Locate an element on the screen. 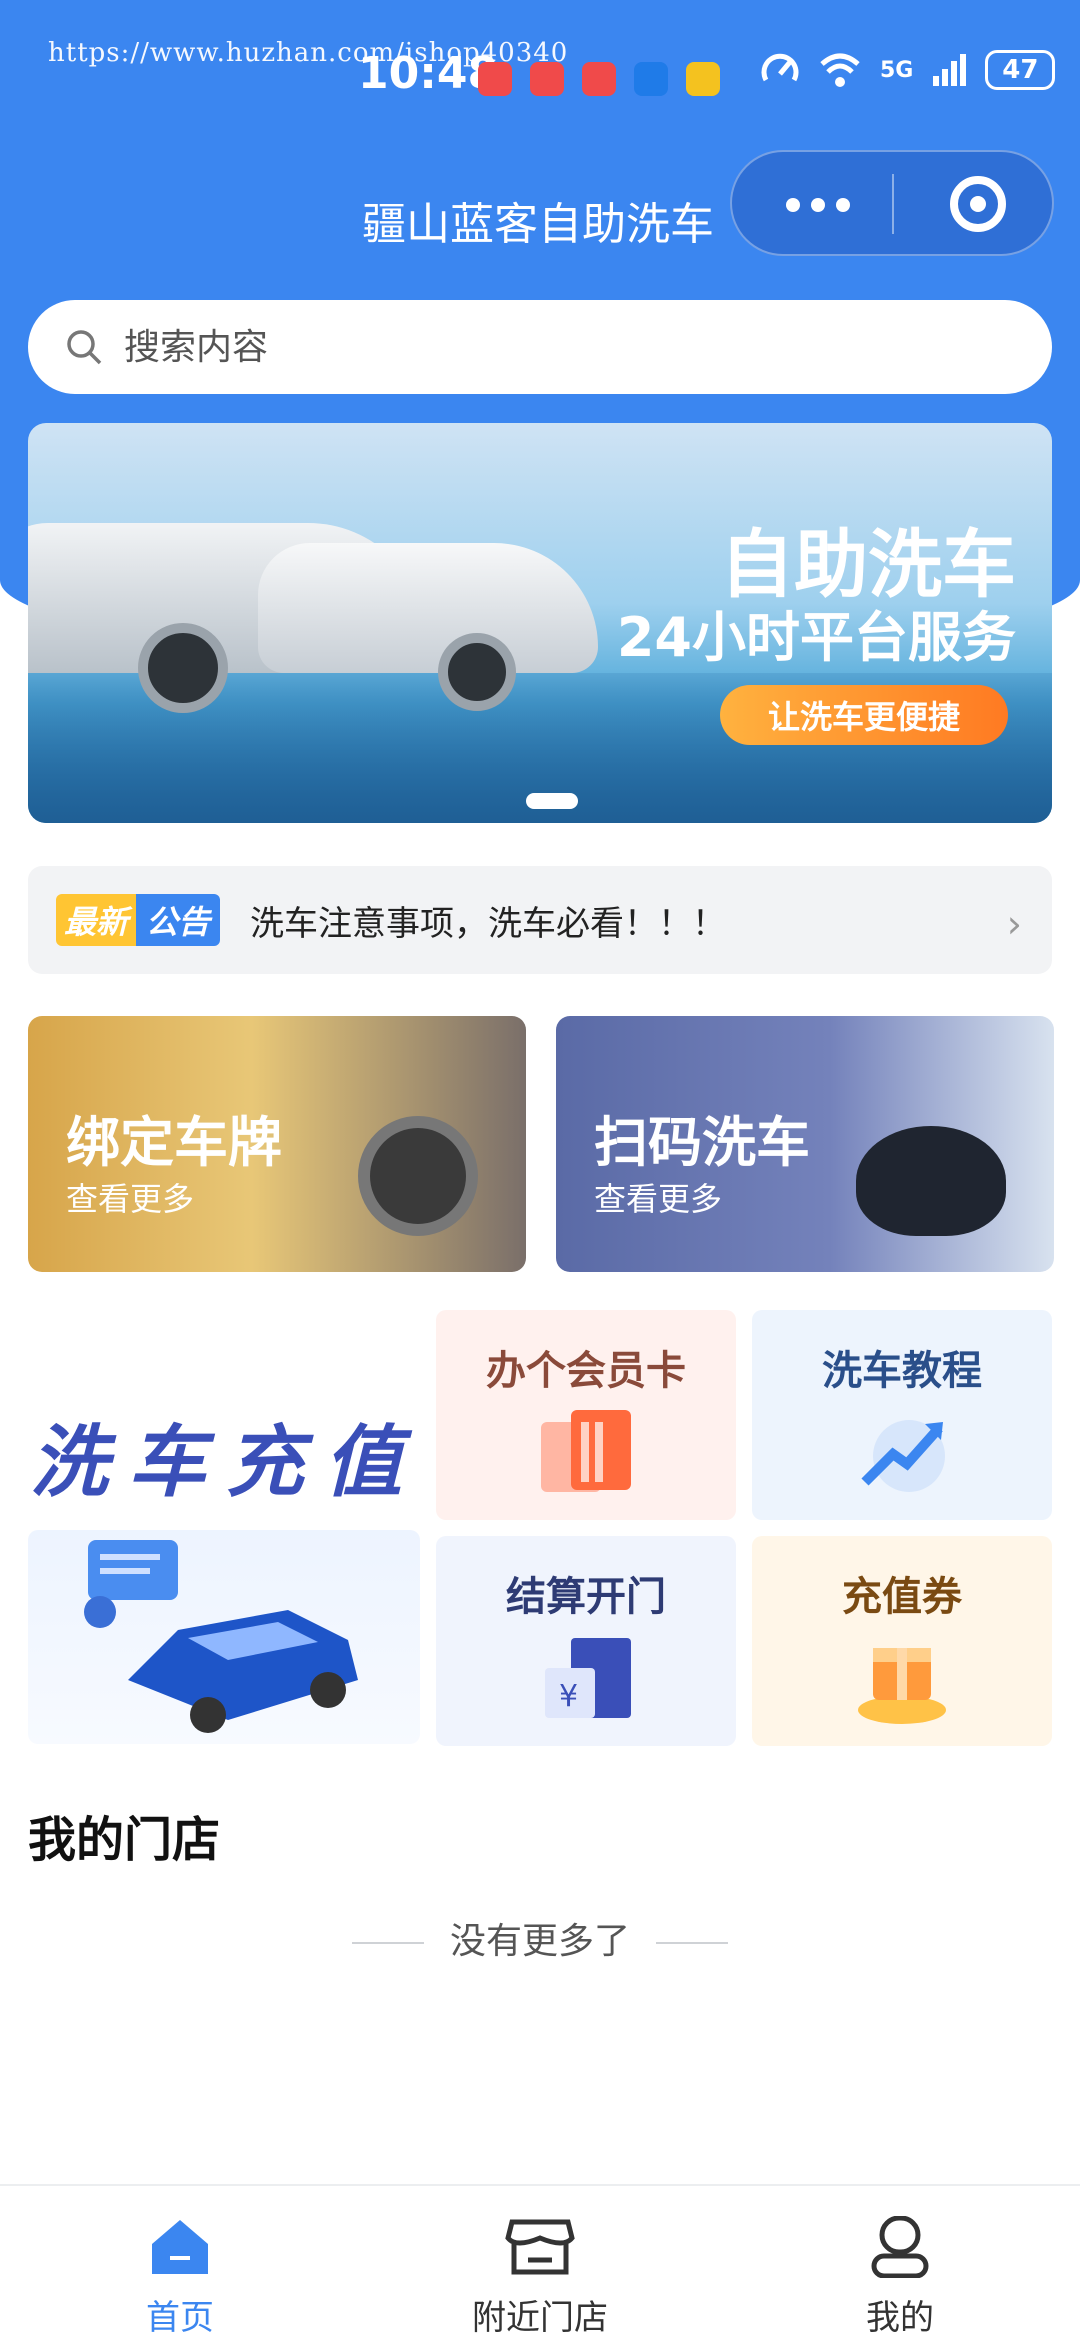 This screenshot has width=1080, height=2342. home-icon is located at coordinates (180, 2247).